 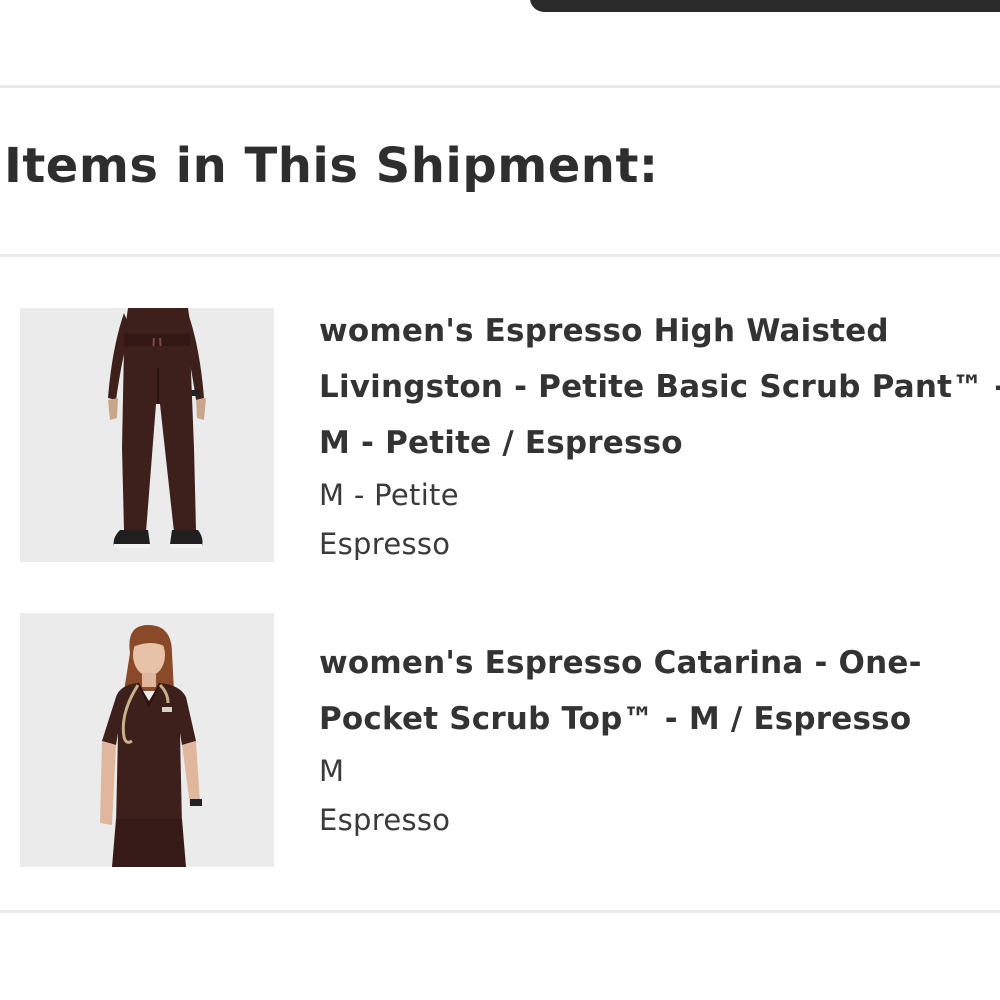 I want to click on divider-top, so click(x=500, y=86).